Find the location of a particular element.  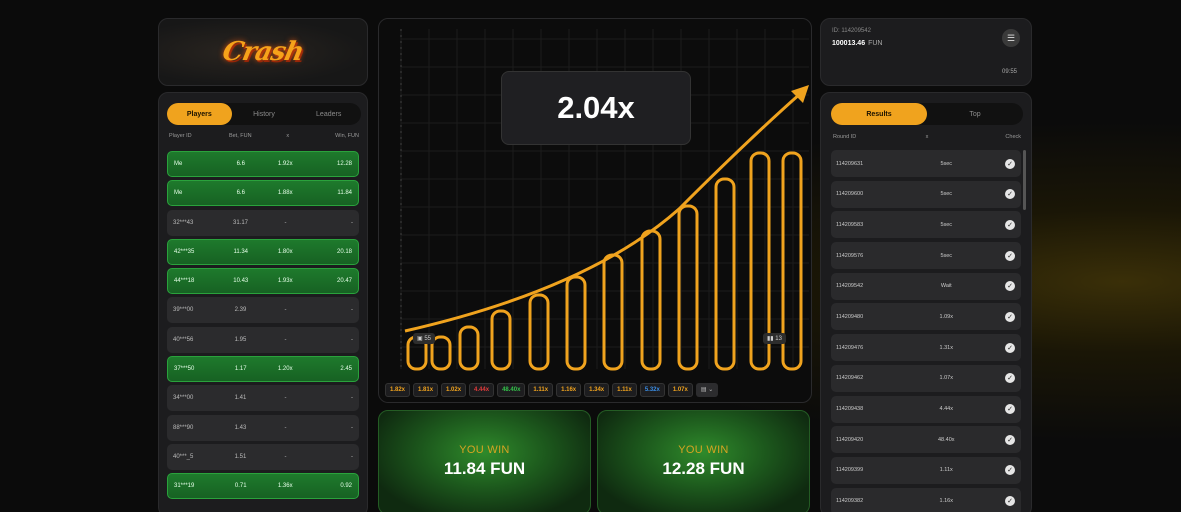

history-badge: 4.44x is located at coordinates (482, 390).